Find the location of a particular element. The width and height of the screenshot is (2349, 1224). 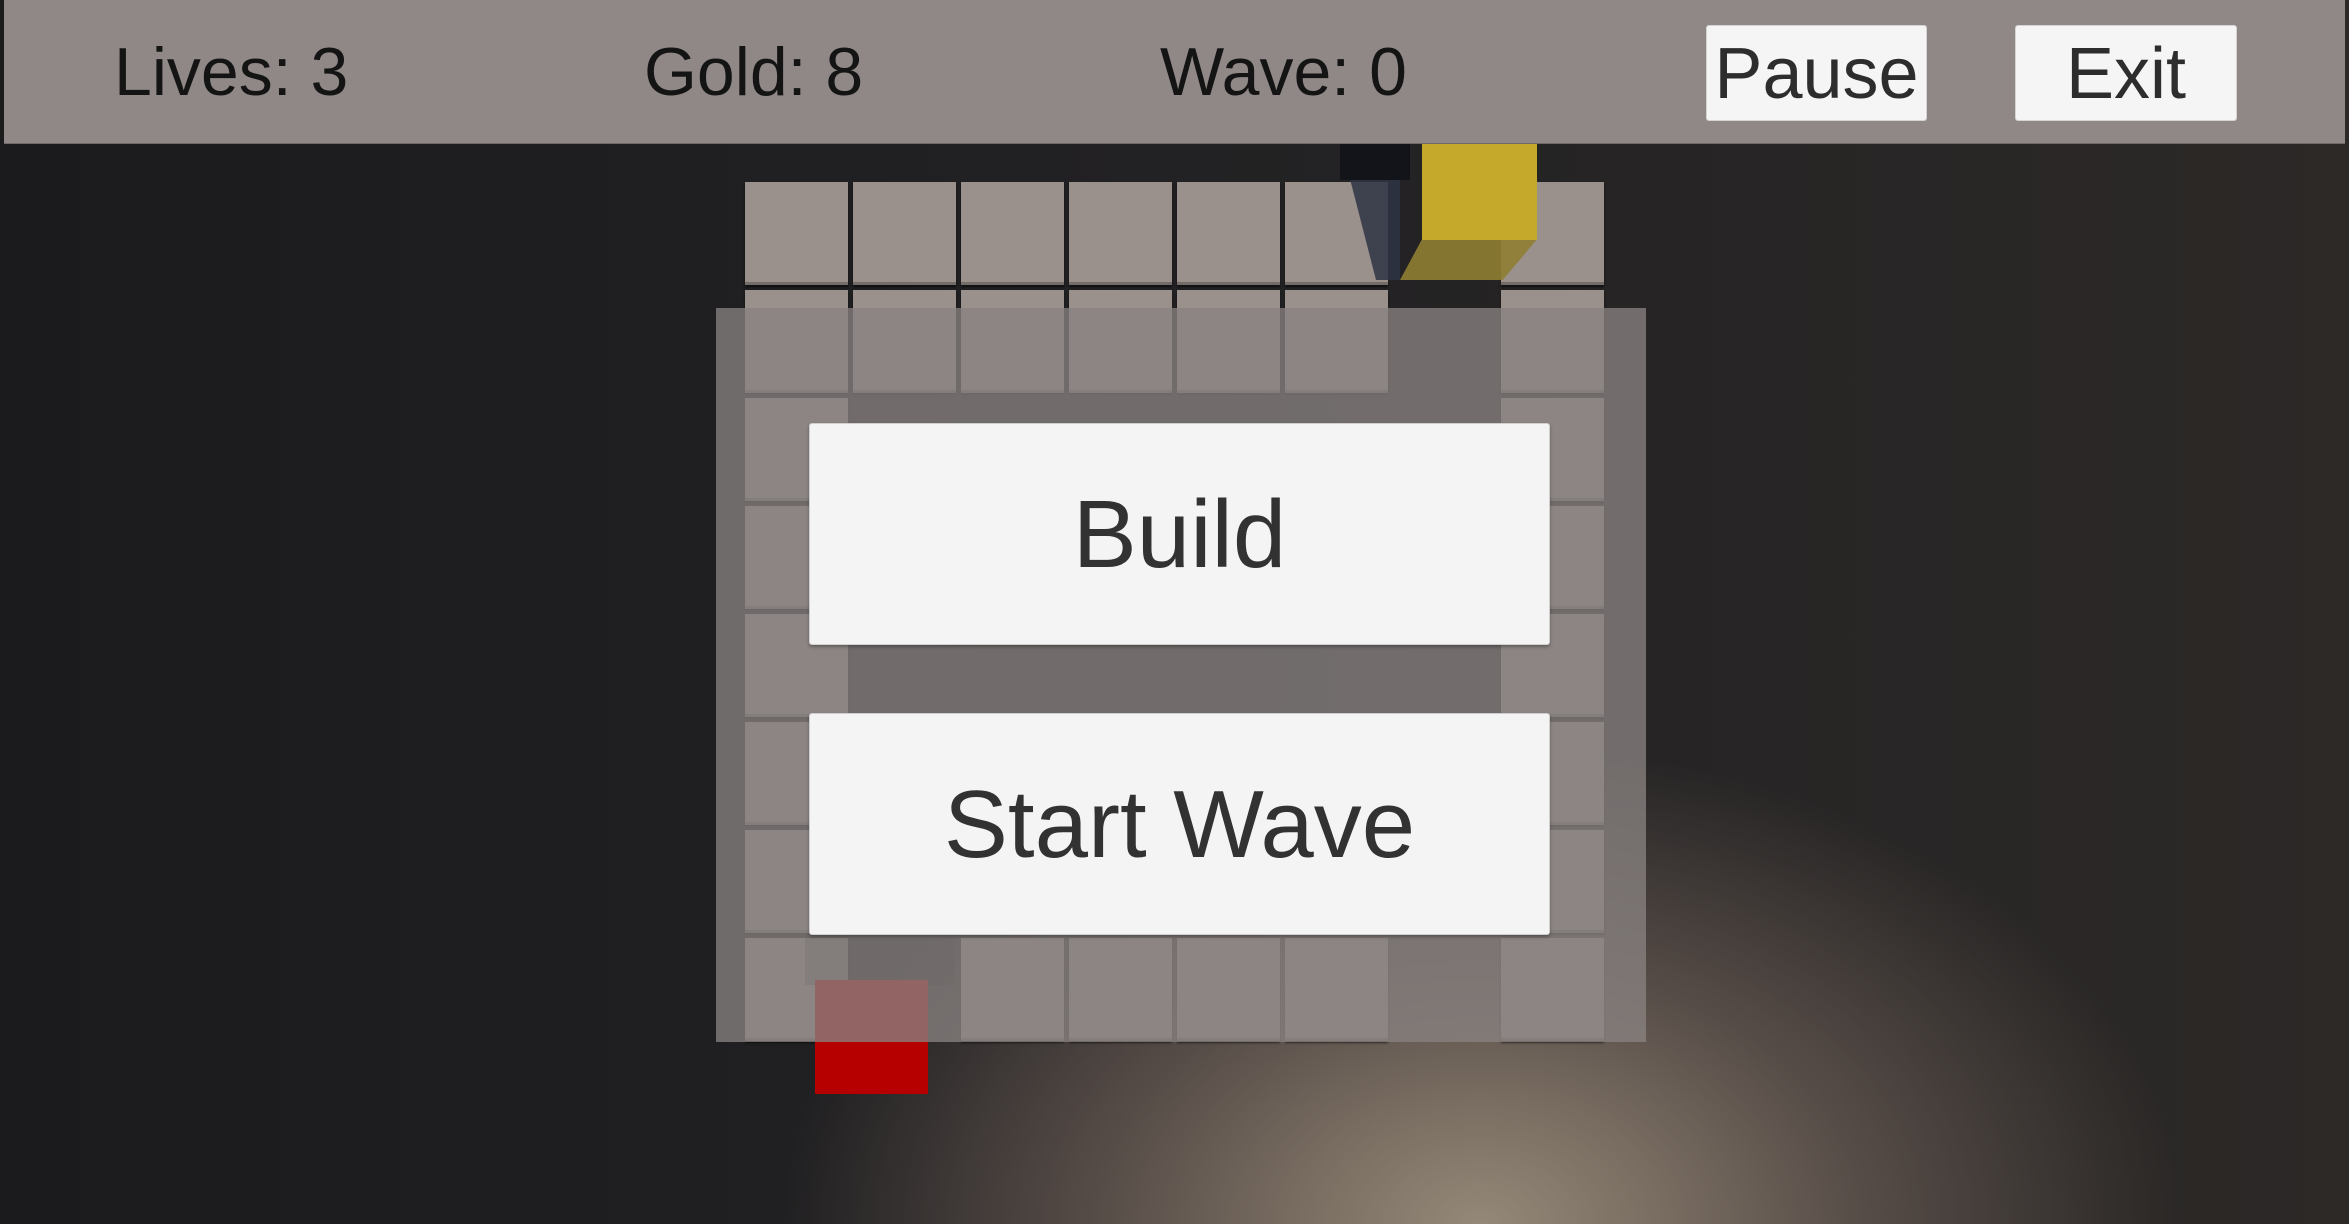

tower-cube is located at coordinates (1479, 190).